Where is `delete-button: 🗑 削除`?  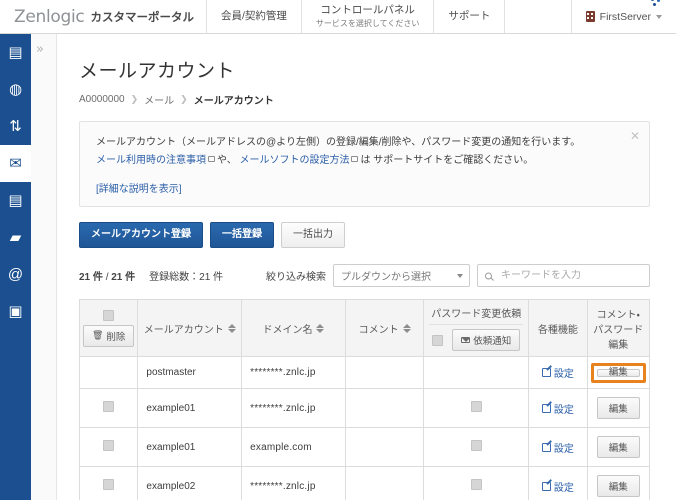
delete-button: 🗑 削除 is located at coordinates (108, 335).